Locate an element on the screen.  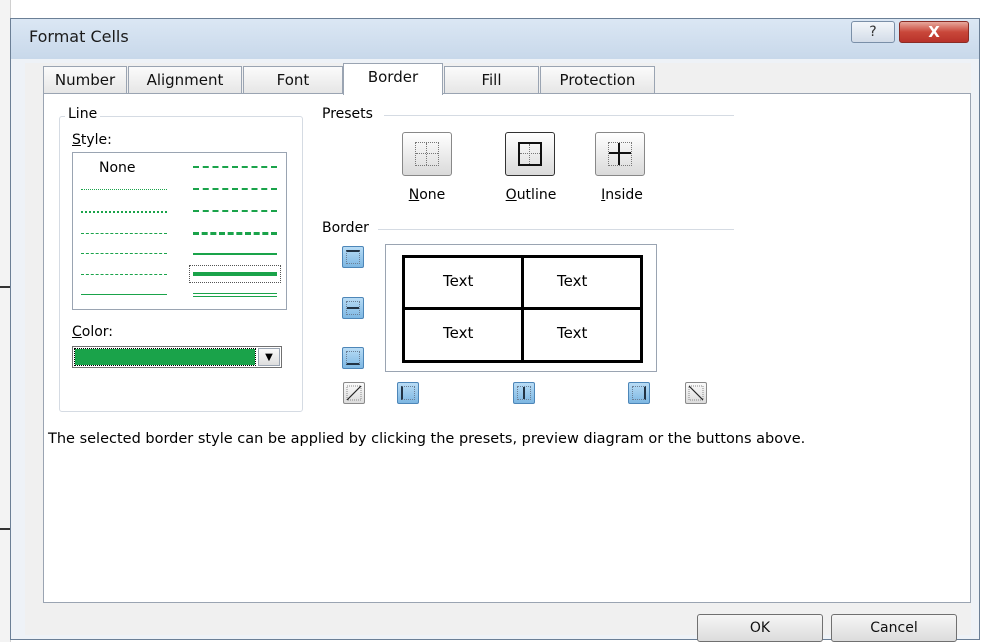
presets-group-label: Presets is located at coordinates (347, 114).